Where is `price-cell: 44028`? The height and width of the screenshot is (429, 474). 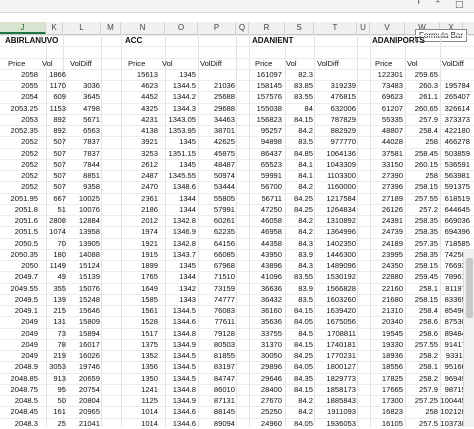 price-cell: 44028 is located at coordinates (387, 142).